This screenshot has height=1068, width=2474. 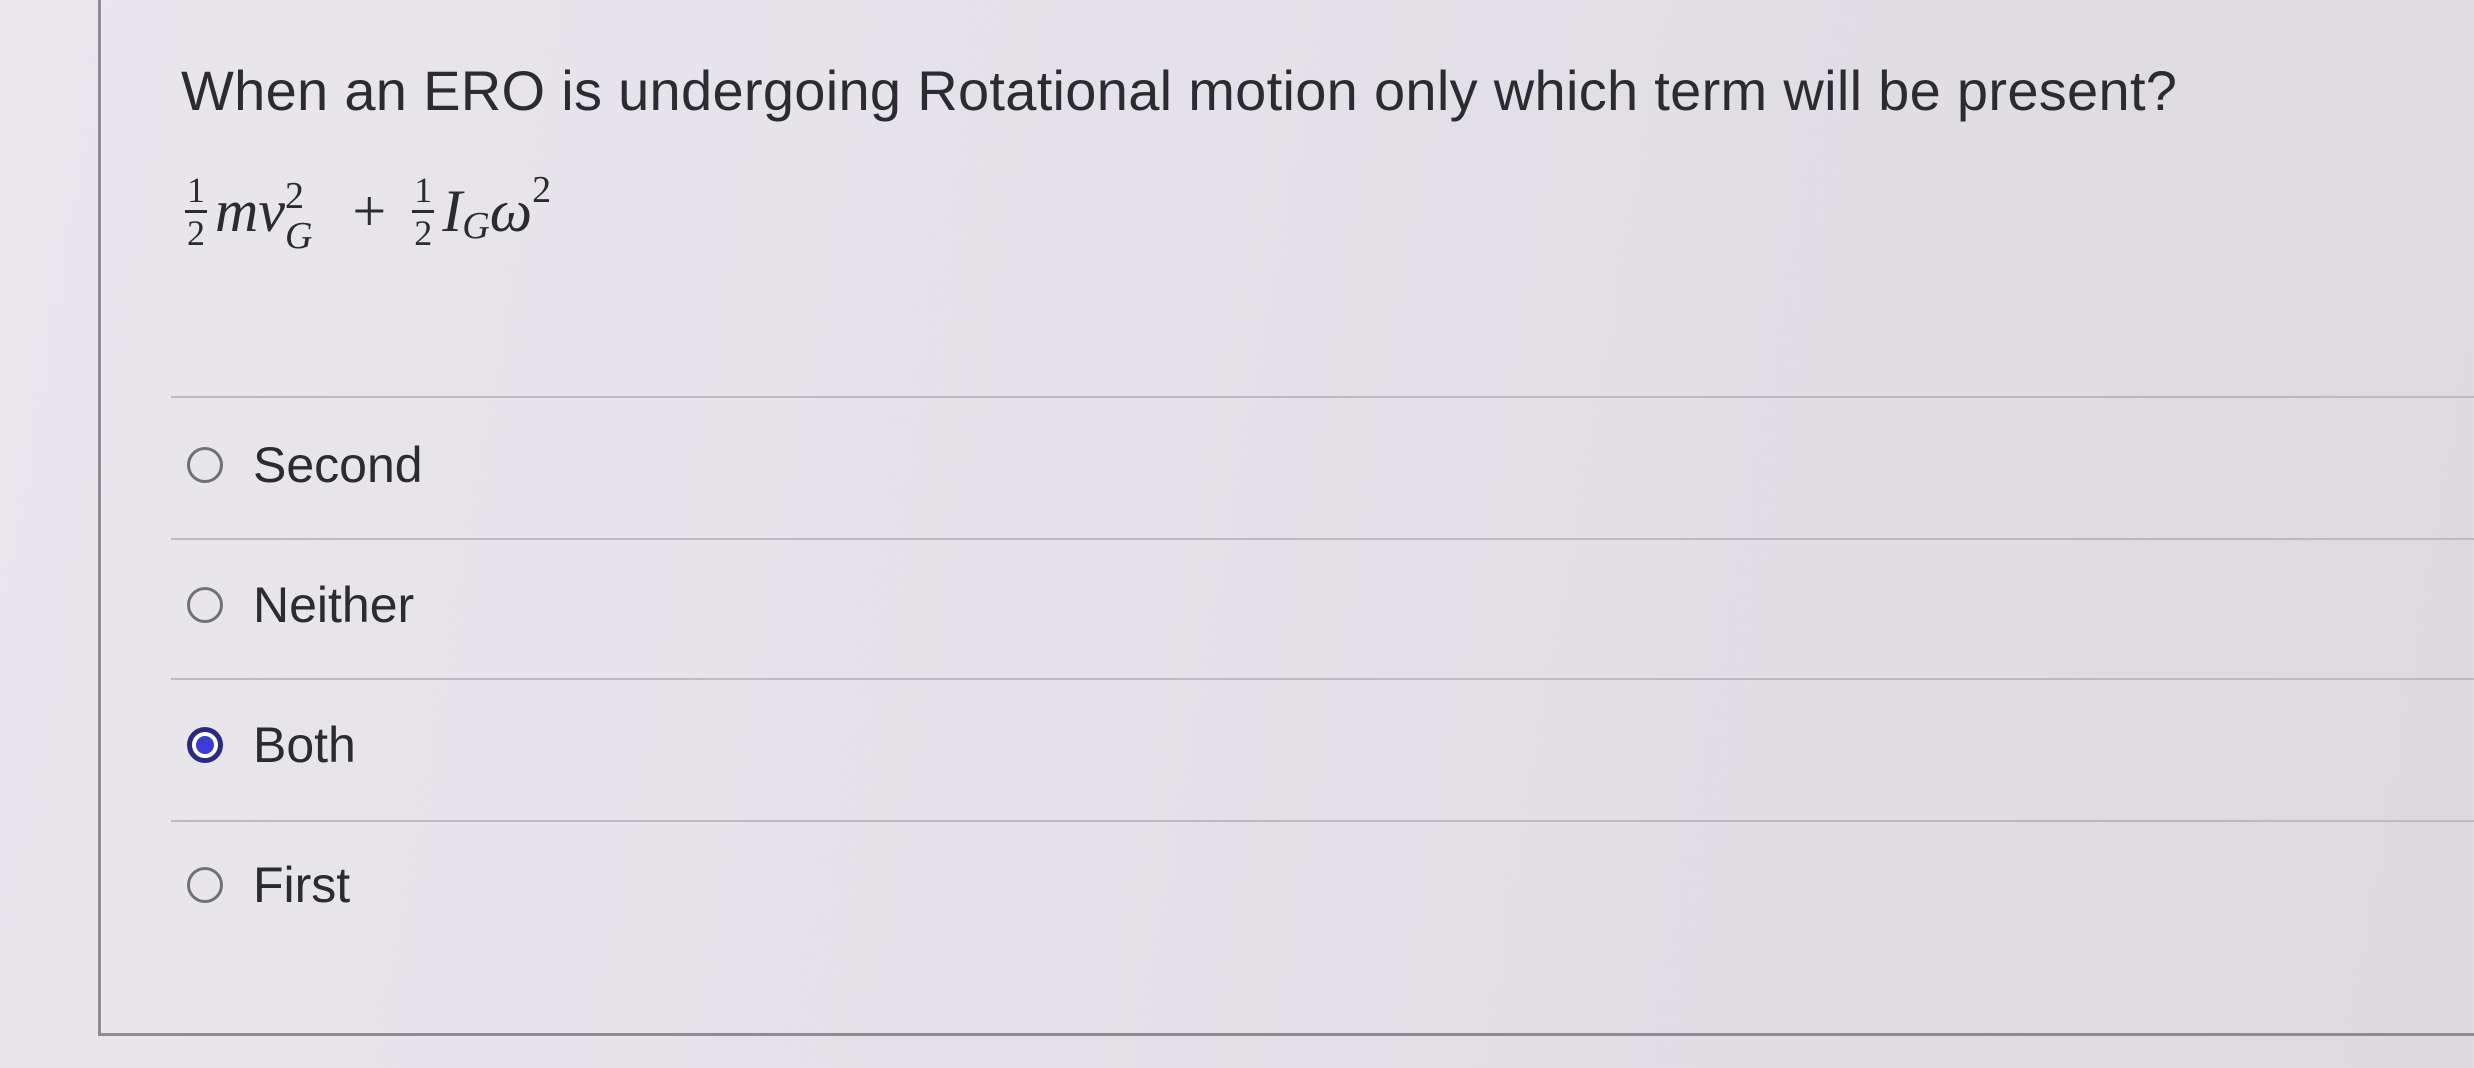 I want to click on plus-operator: +, so click(x=369, y=211).